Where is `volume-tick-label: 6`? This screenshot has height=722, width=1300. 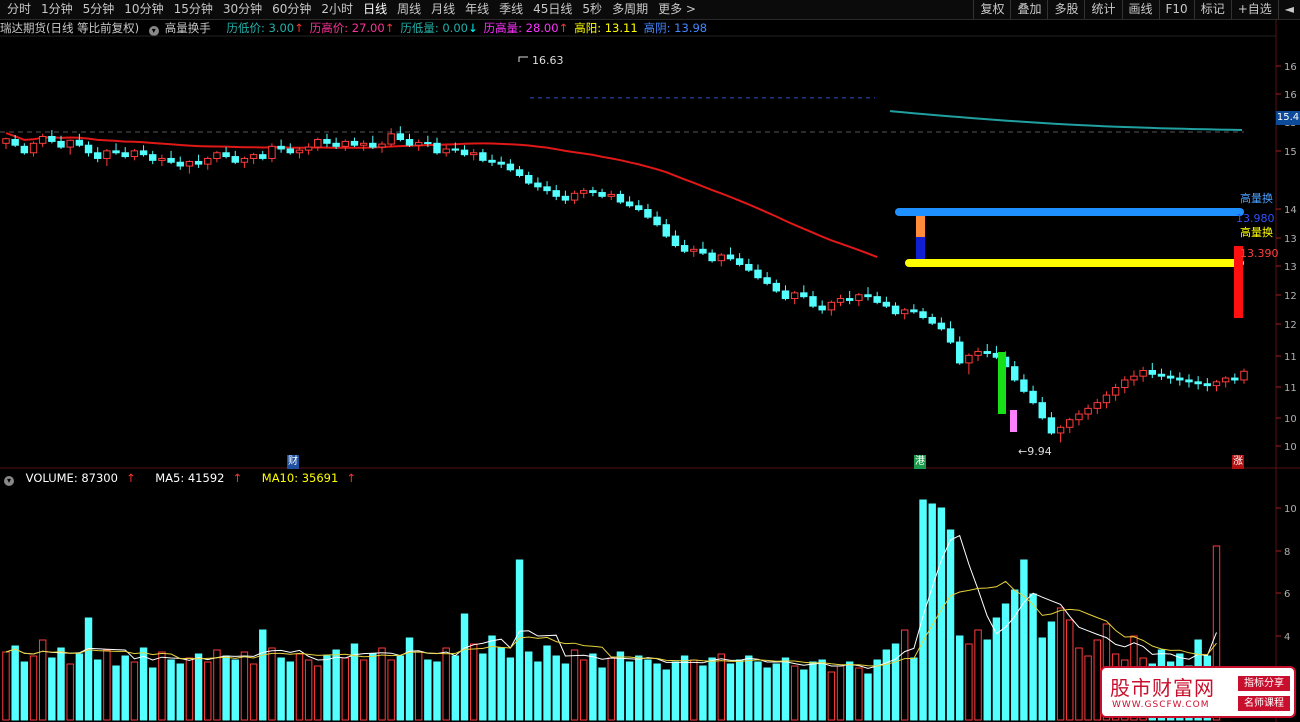
volume-tick-label: 6 is located at coordinates (1287, 594).